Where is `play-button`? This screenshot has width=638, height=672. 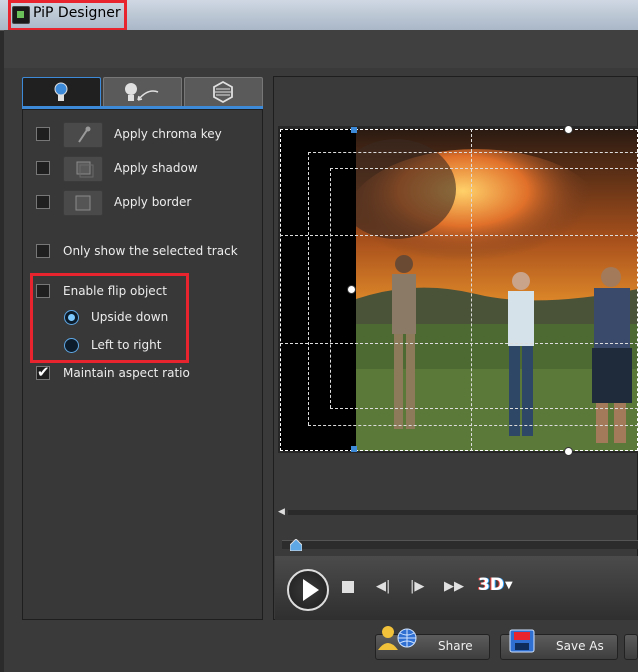
play-button is located at coordinates (308, 590).